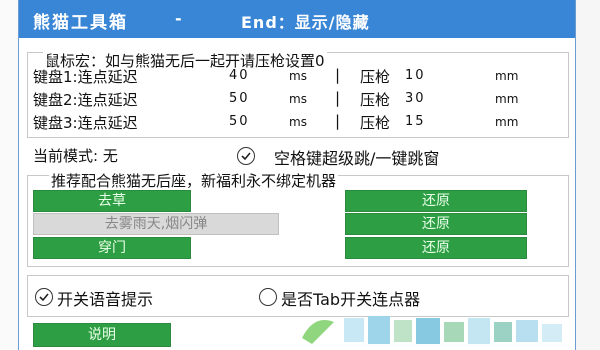 This screenshot has height=350, width=600. I want to click on key2-recoil-label: 压枪, so click(375, 100).